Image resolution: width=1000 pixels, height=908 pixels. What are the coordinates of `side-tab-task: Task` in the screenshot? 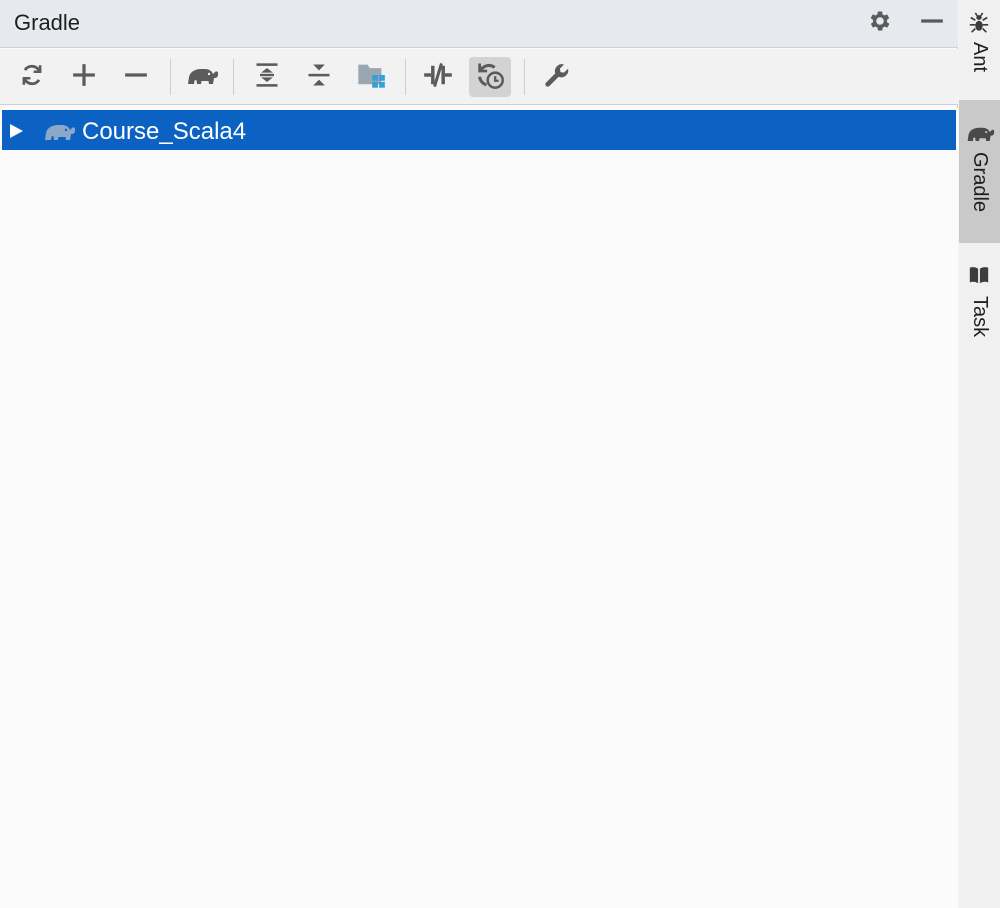 It's located at (979, 305).